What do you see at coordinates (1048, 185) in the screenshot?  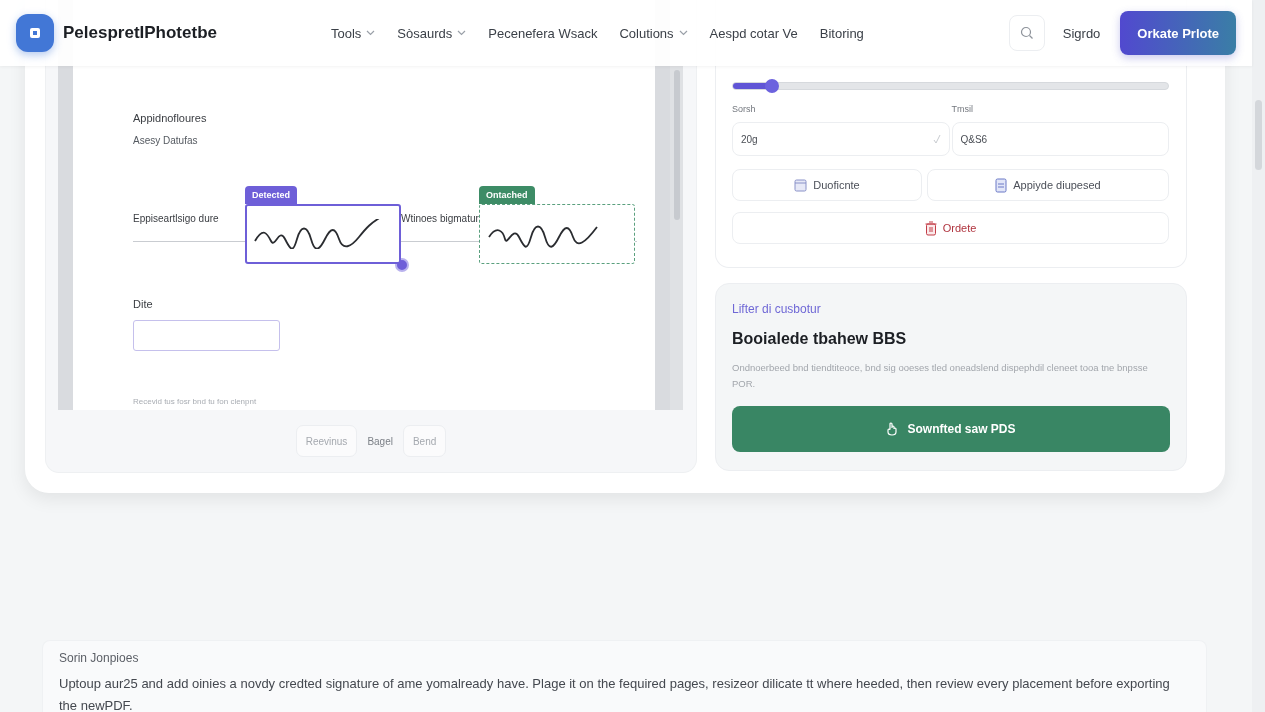 I see `action-button: Appiyde diupesed` at bounding box center [1048, 185].